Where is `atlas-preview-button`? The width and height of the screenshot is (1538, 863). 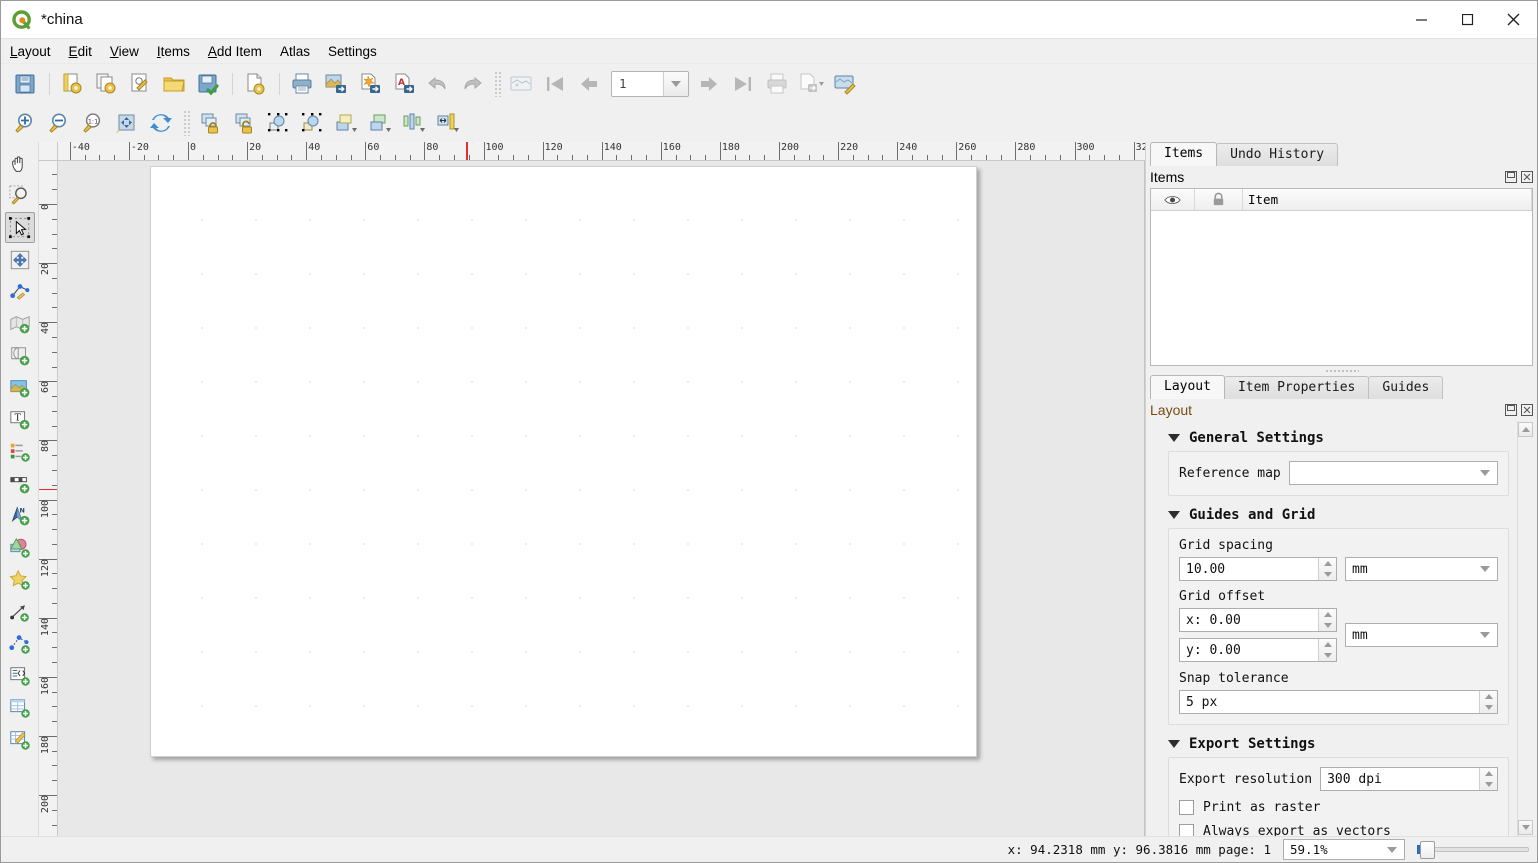
atlas-preview-button is located at coordinates (844, 83).